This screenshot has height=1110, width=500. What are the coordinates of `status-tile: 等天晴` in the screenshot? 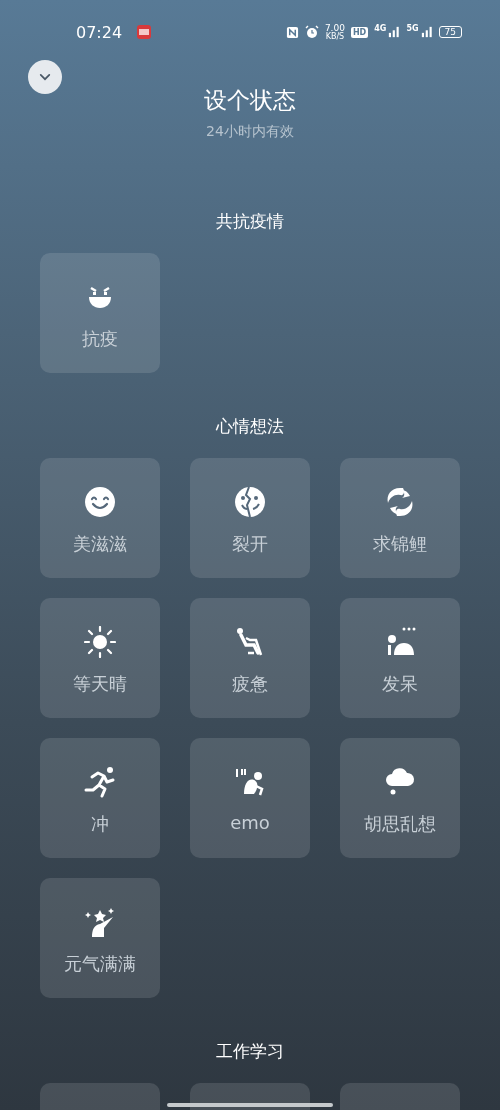 It's located at (100, 658).